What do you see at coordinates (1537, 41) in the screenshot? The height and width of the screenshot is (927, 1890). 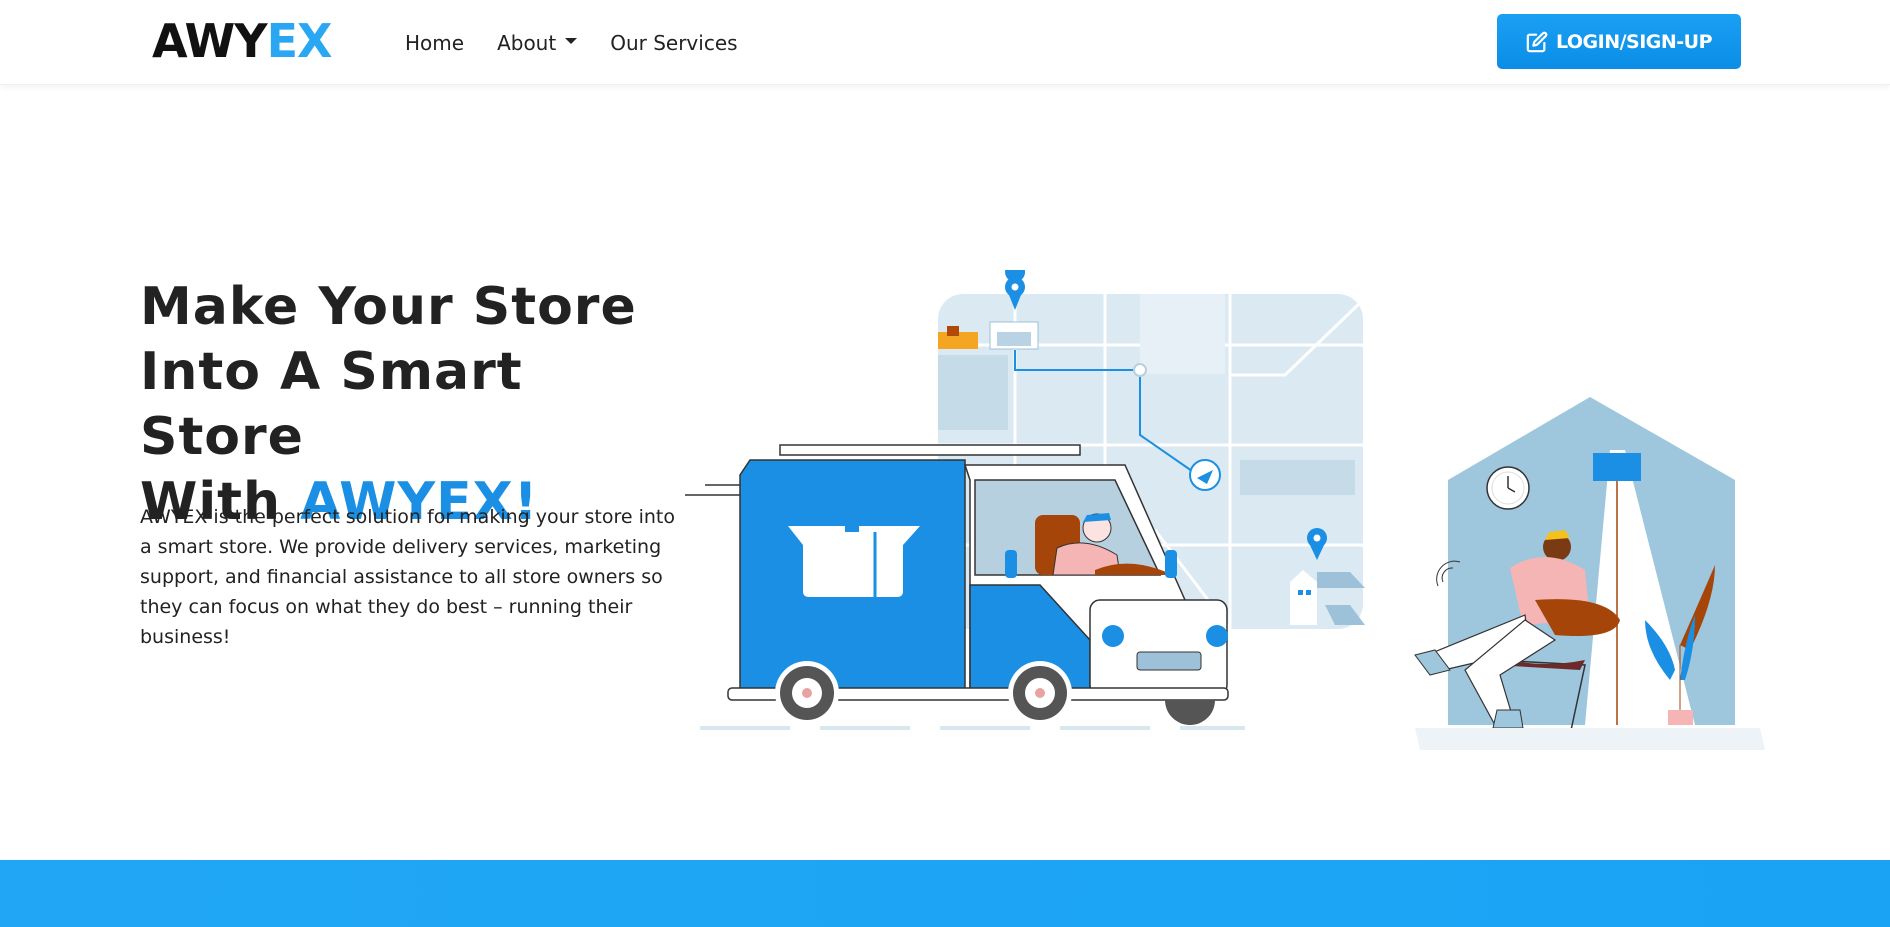 I see `edit-icon` at bounding box center [1537, 41].